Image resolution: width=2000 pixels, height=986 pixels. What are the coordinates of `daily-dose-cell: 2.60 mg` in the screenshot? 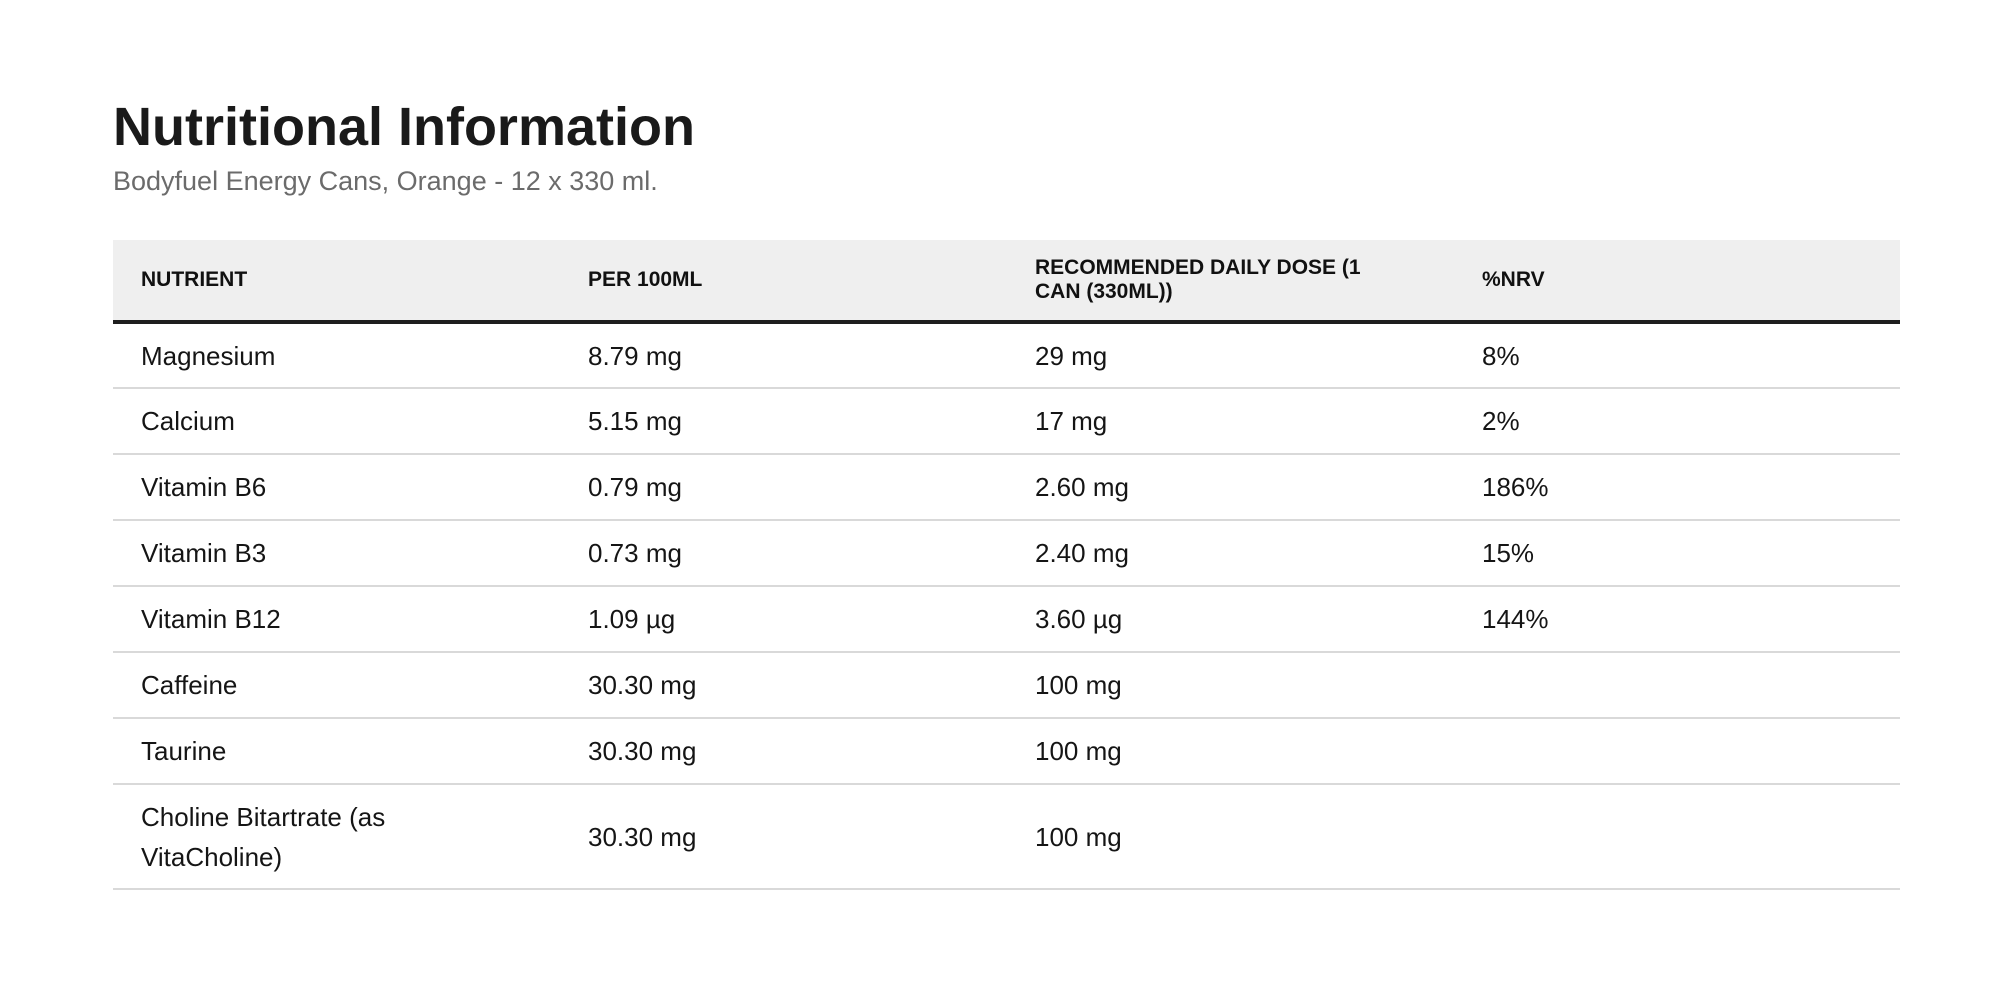 It's located at (1230, 487).